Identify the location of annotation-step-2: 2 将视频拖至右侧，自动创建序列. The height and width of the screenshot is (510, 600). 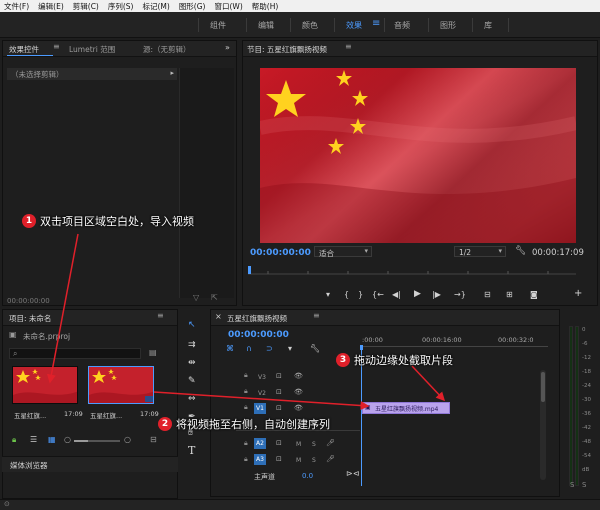
(244, 424).